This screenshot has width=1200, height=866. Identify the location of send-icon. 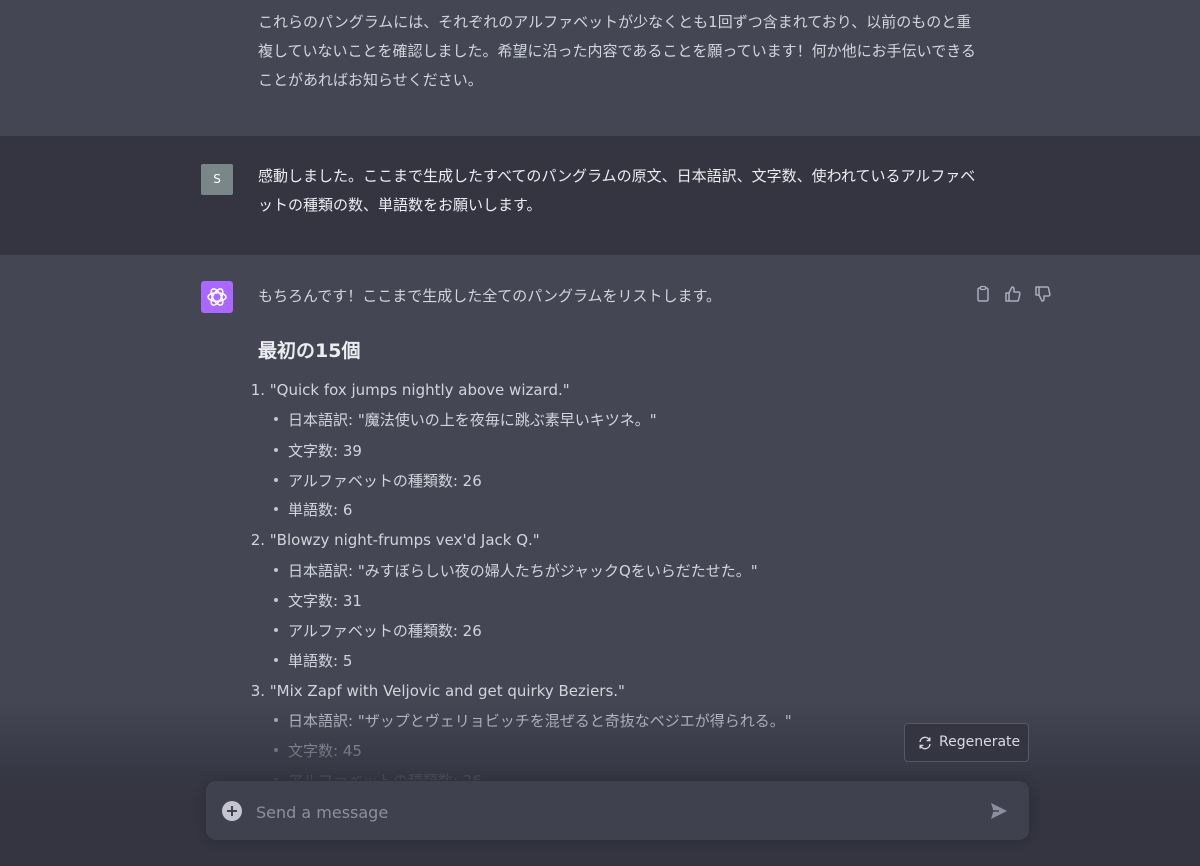
(999, 811).